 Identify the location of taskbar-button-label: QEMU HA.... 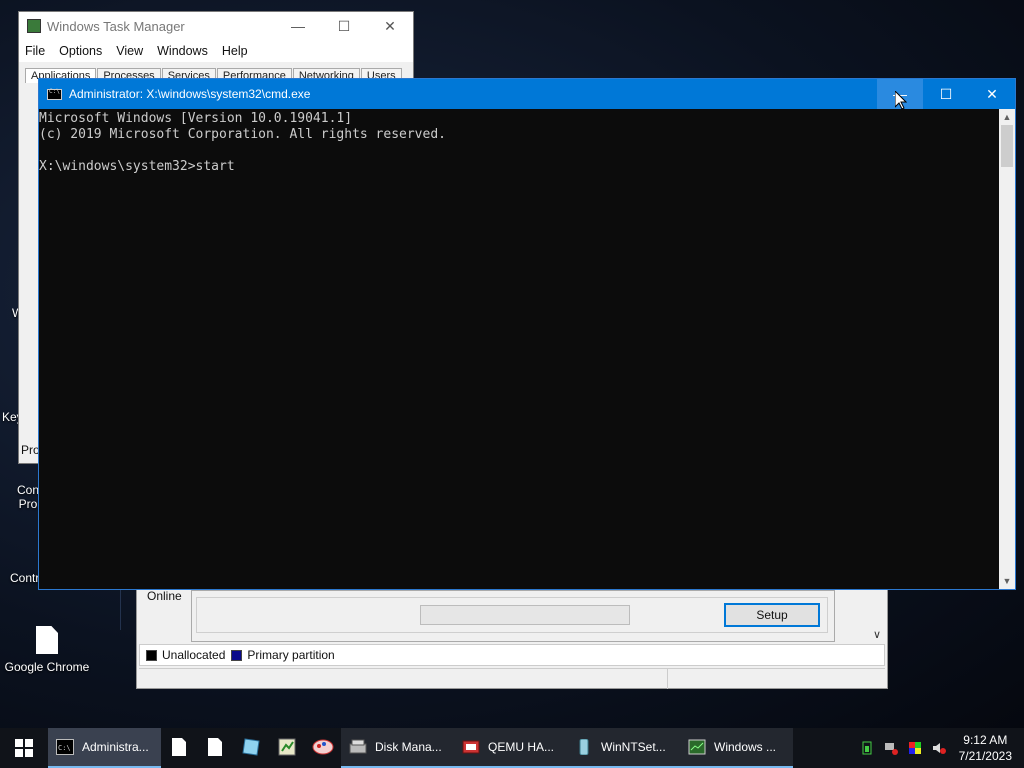
(521, 747).